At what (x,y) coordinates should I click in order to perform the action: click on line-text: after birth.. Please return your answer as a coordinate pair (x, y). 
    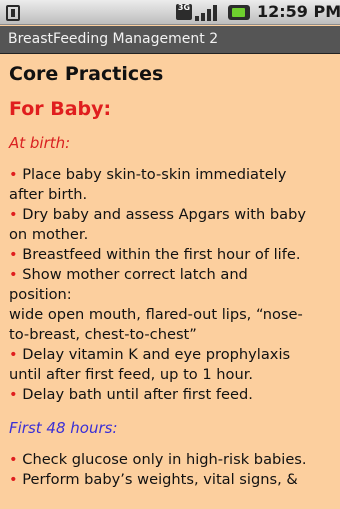
    Looking at the image, I should click on (48, 194).